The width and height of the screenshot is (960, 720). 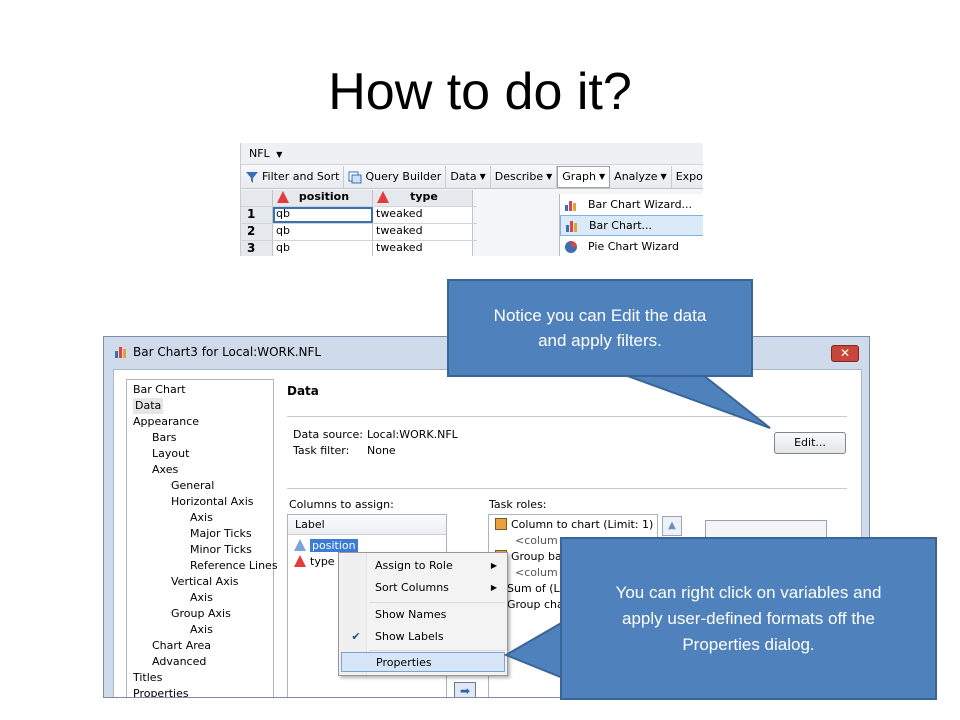 I want to click on warning-icon, so click(x=383, y=197).